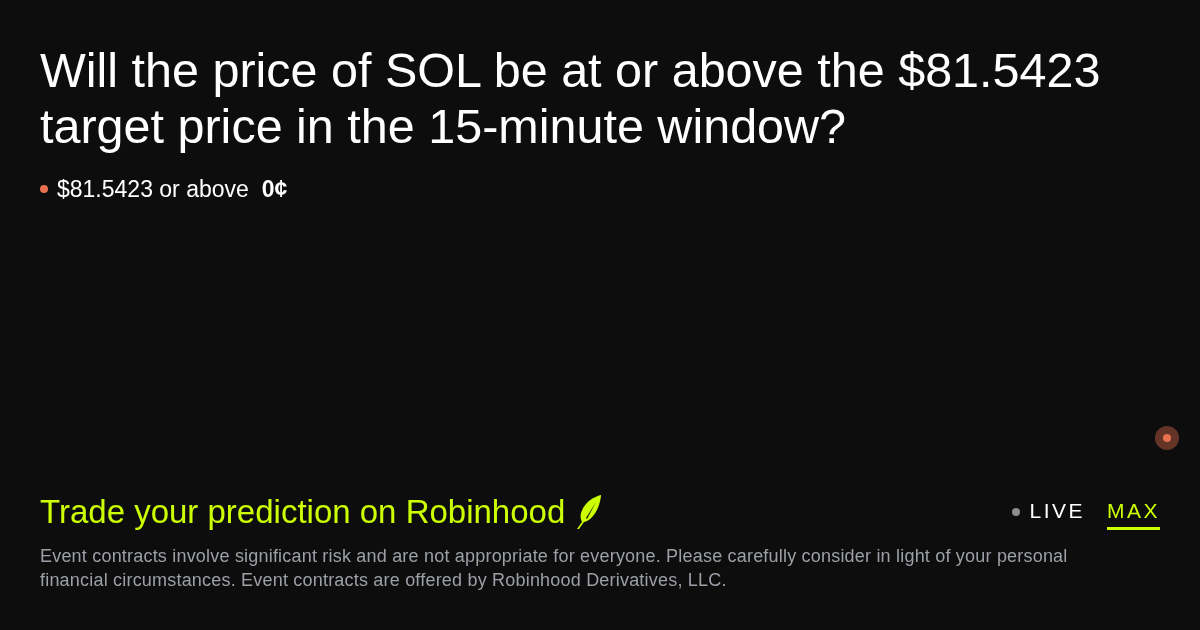 The width and height of the screenshot is (1200, 630). Describe the element at coordinates (589, 512) in the screenshot. I see `feather-icon` at that location.